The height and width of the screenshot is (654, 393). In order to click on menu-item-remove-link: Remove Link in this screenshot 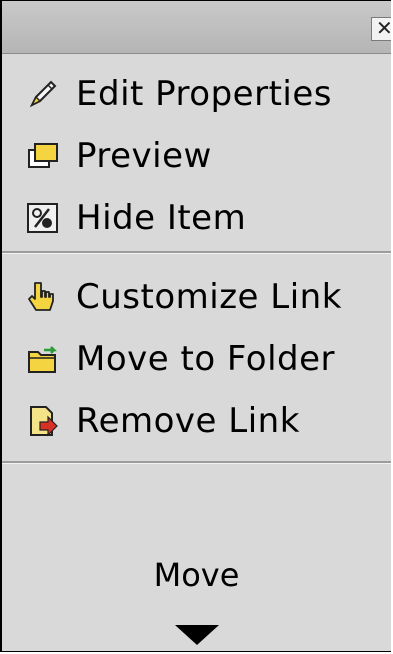, I will do `click(196, 421)`.